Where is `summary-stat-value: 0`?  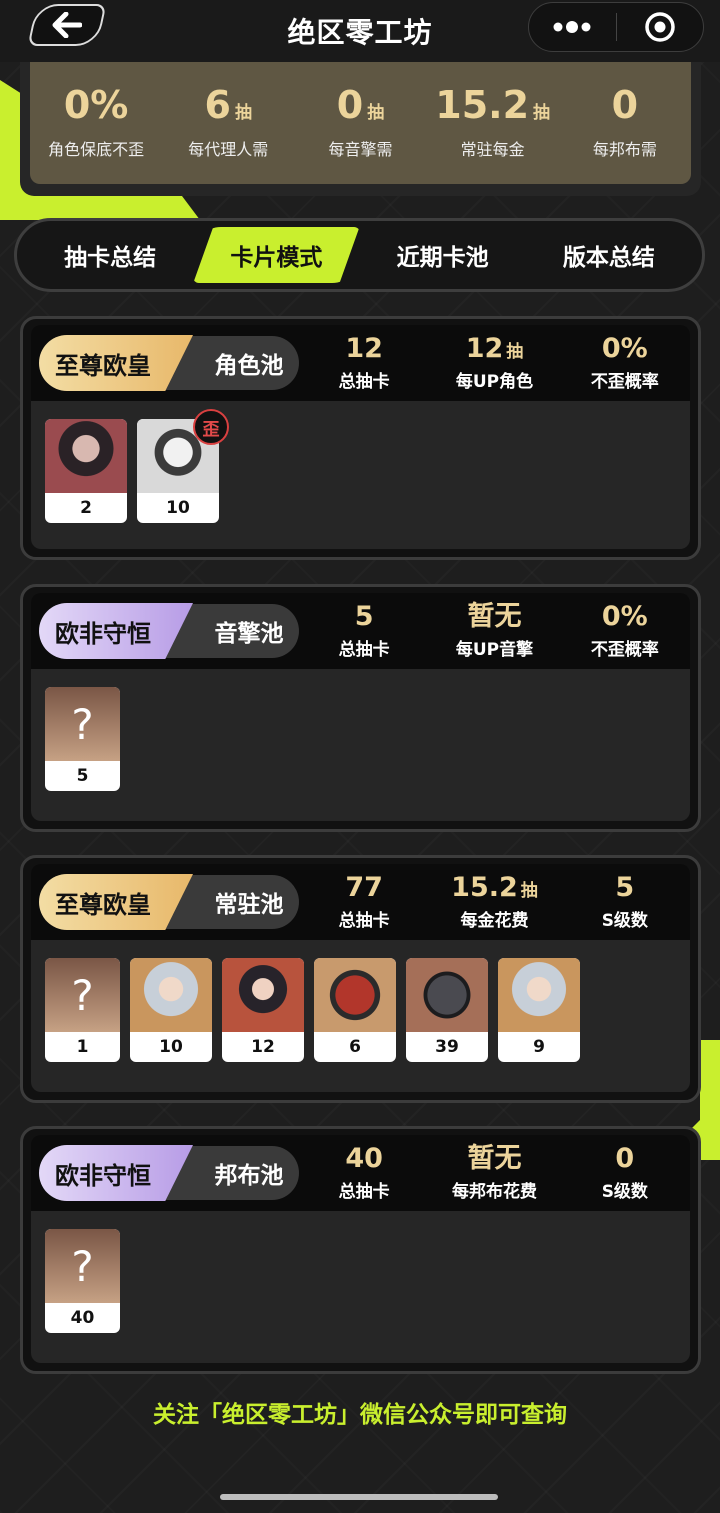 summary-stat-value: 0 is located at coordinates (625, 105).